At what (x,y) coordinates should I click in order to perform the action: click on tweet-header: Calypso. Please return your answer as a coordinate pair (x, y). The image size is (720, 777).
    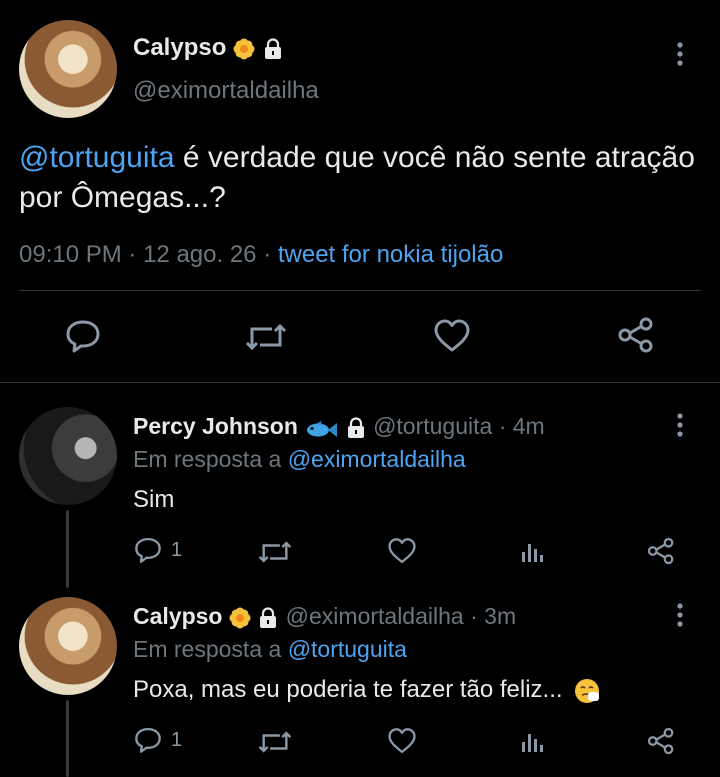
    Looking at the image, I should click on (208, 48).